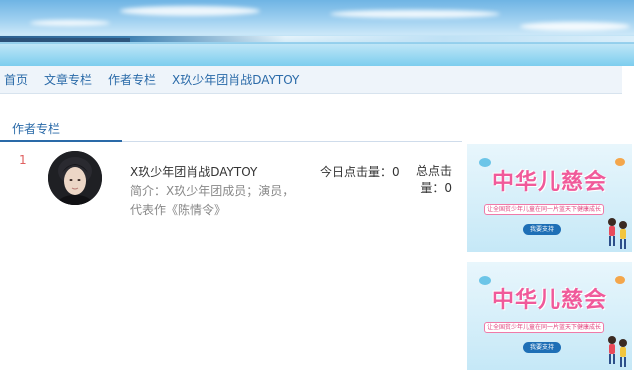  I want to click on top-nav: 首页 文章专栏 作者专栏 X玖少年团肖战DAYTOY, so click(311, 80).